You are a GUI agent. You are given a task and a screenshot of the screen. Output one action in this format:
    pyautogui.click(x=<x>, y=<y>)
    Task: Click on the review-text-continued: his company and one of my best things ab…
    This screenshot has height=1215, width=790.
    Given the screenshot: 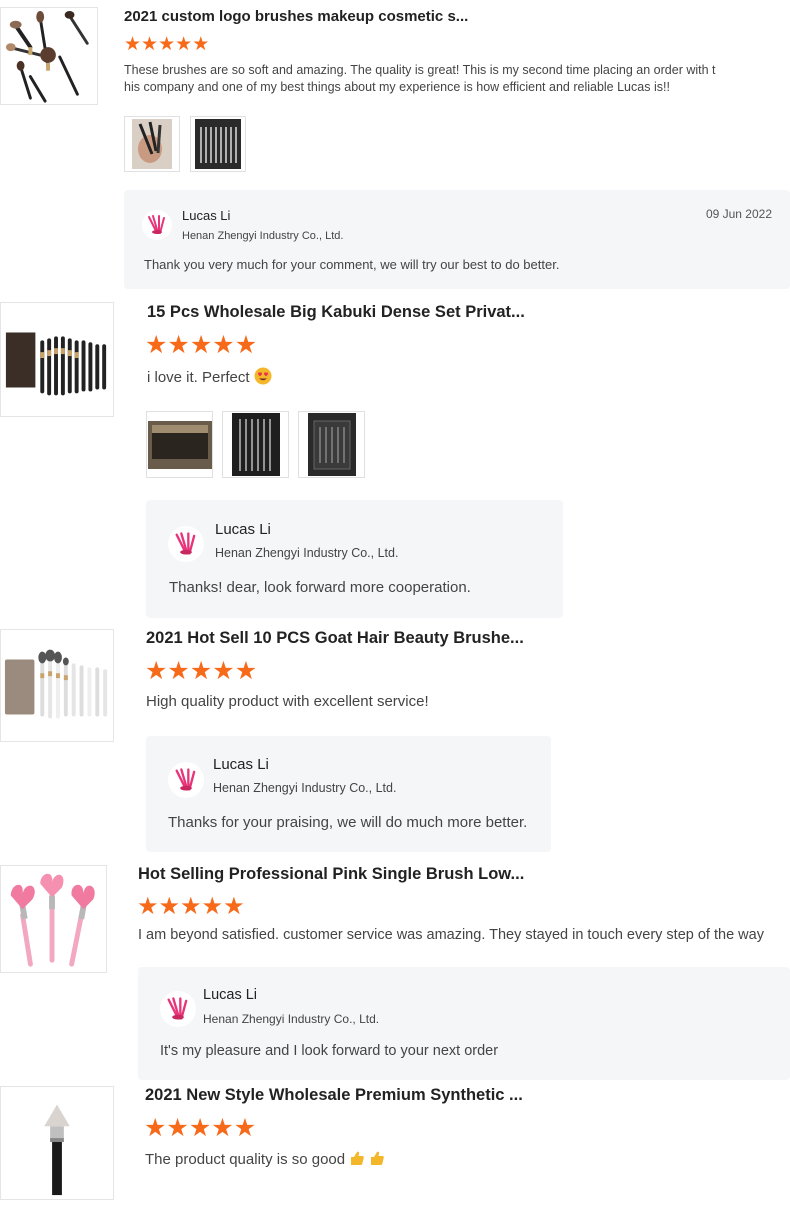 What is the action you would take?
    pyautogui.click(x=397, y=87)
    